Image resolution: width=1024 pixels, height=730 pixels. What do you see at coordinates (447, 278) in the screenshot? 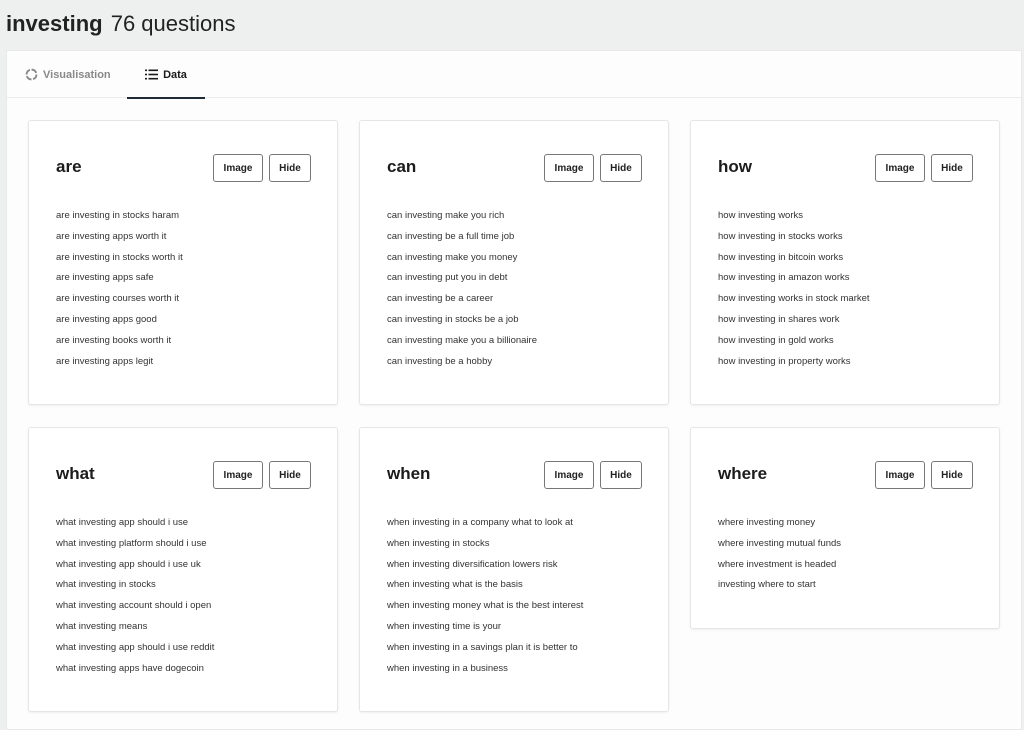
I see `list-item: can investing put you in debt` at bounding box center [447, 278].